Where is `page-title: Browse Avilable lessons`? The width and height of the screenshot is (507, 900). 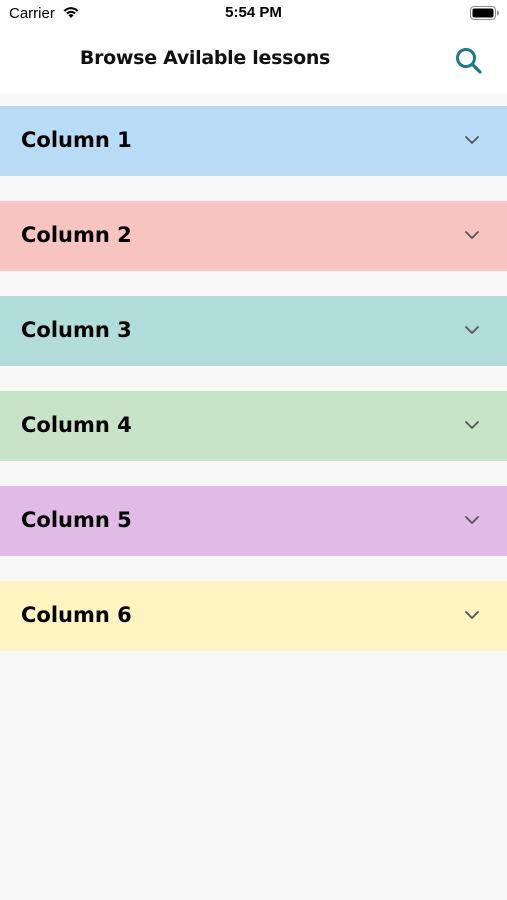
page-title: Browse Avilable lessons is located at coordinates (205, 58).